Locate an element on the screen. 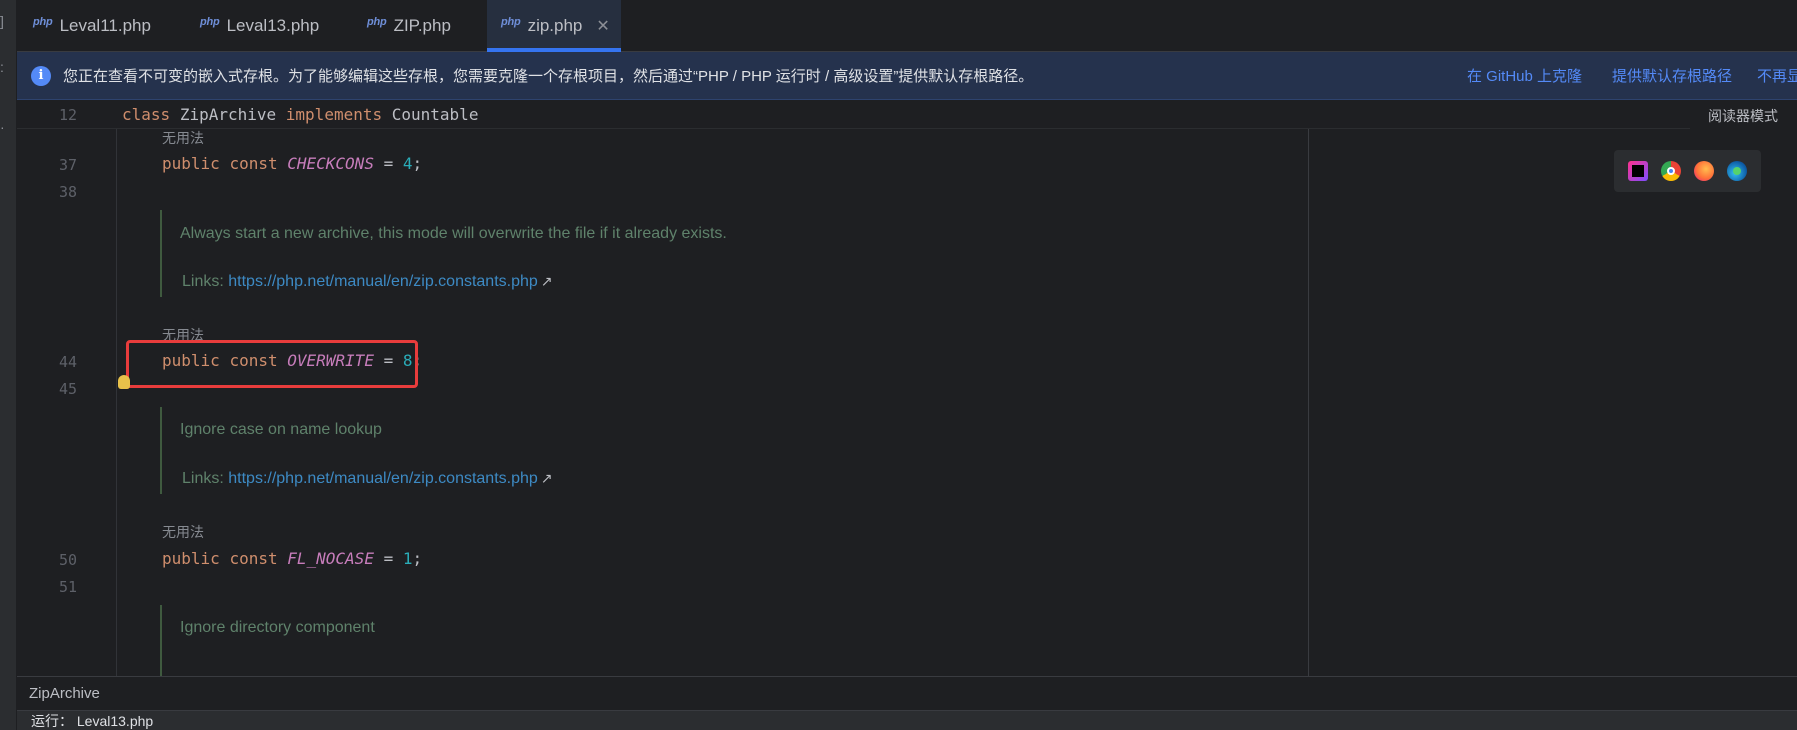 Image resolution: width=1797 pixels, height=730 pixels. close-icon: ✕ is located at coordinates (602, 26).